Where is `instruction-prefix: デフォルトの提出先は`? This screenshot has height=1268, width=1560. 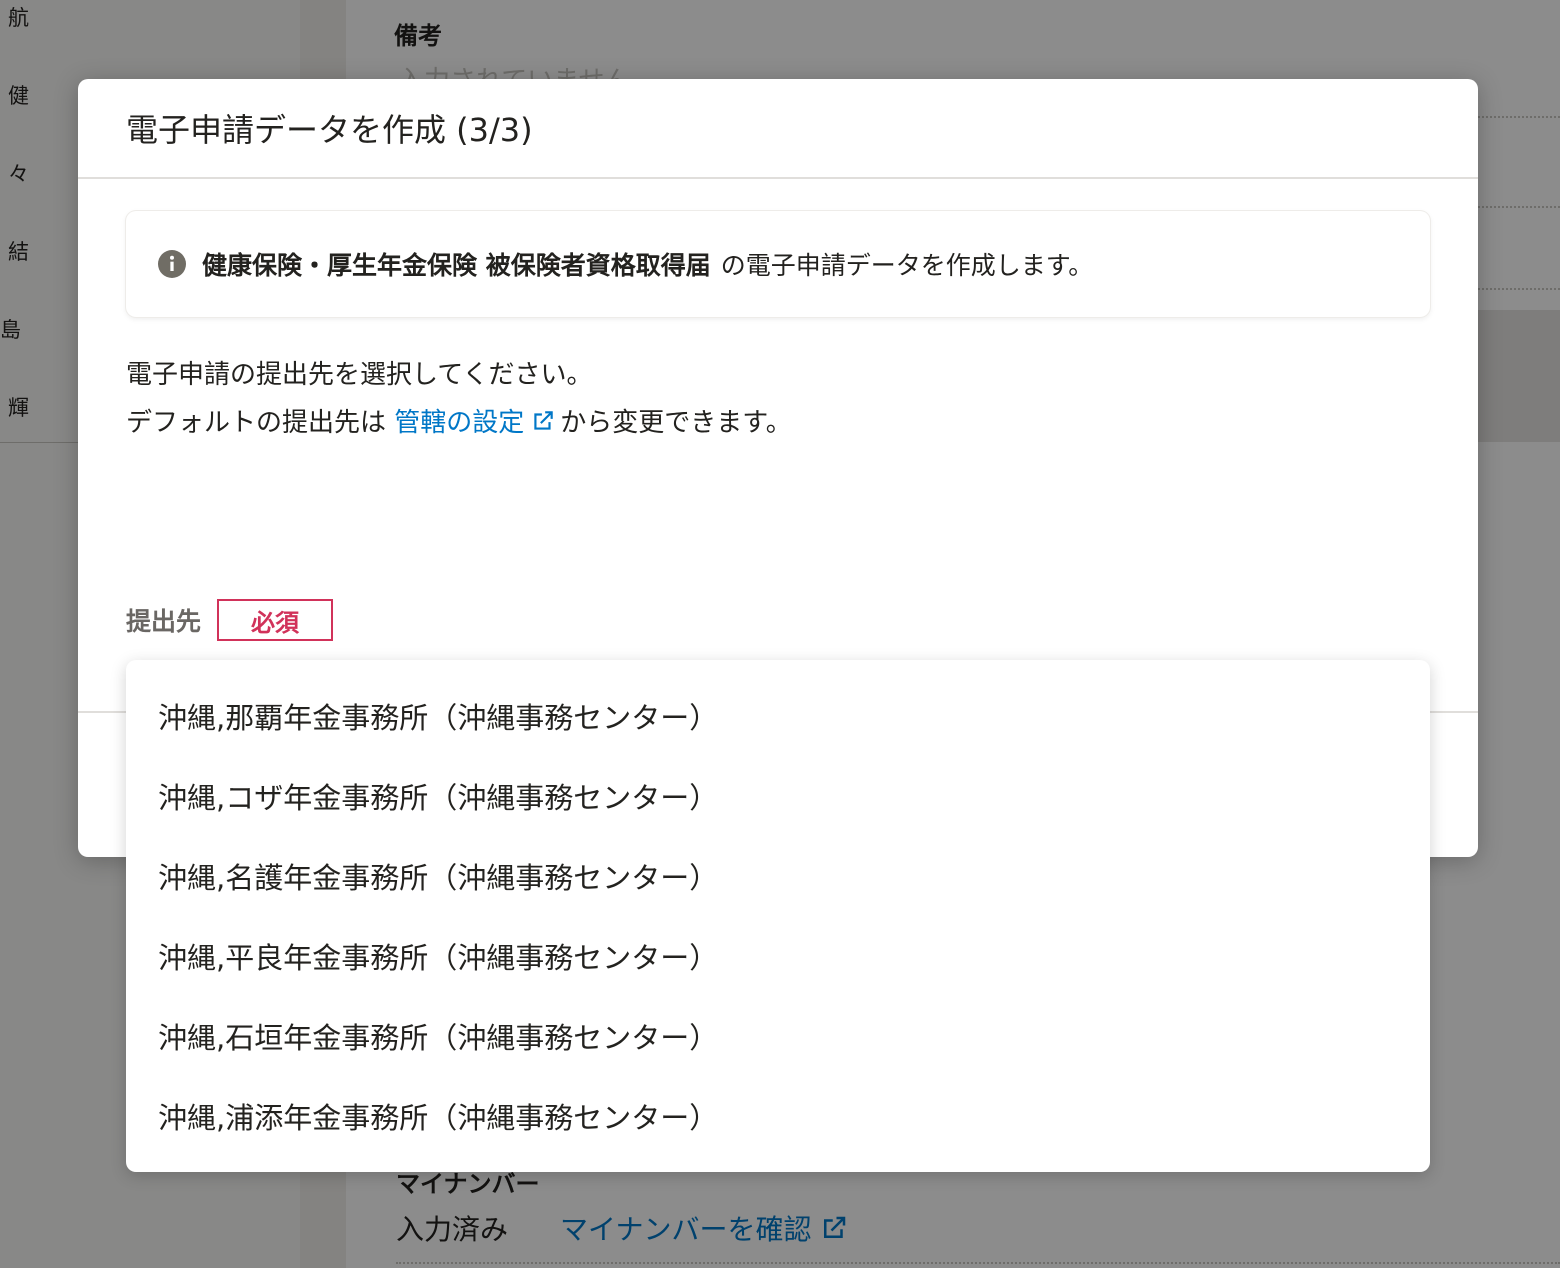 instruction-prefix: デフォルトの提出先は is located at coordinates (256, 423).